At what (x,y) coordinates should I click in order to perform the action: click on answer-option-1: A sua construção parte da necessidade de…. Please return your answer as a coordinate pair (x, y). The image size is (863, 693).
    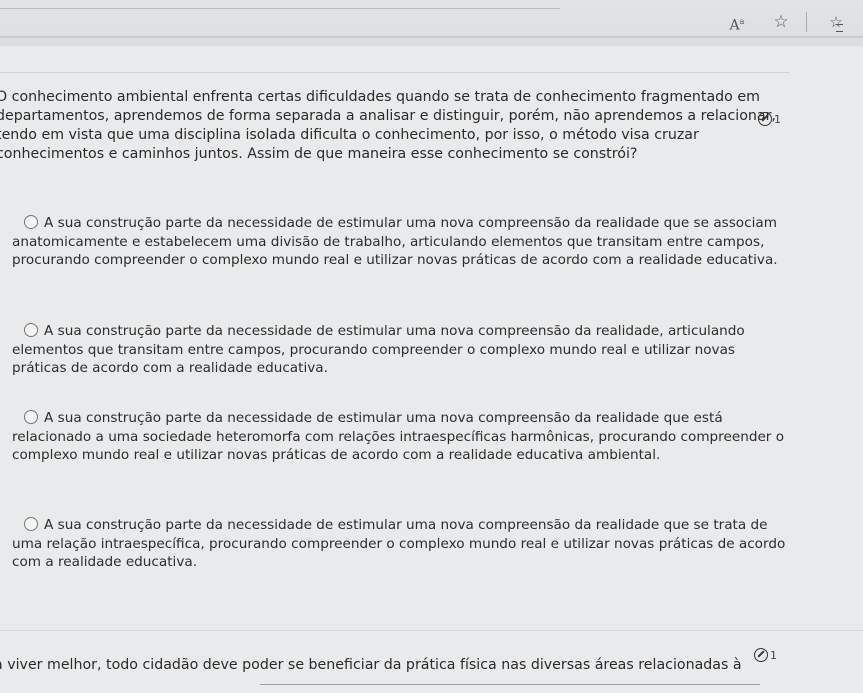
    Looking at the image, I should click on (401, 242).